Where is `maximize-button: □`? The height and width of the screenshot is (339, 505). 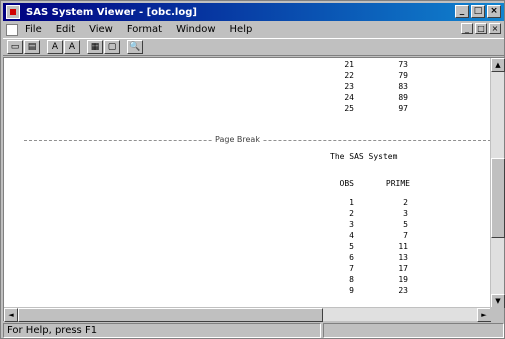
maximize-button: □ is located at coordinates (478, 11).